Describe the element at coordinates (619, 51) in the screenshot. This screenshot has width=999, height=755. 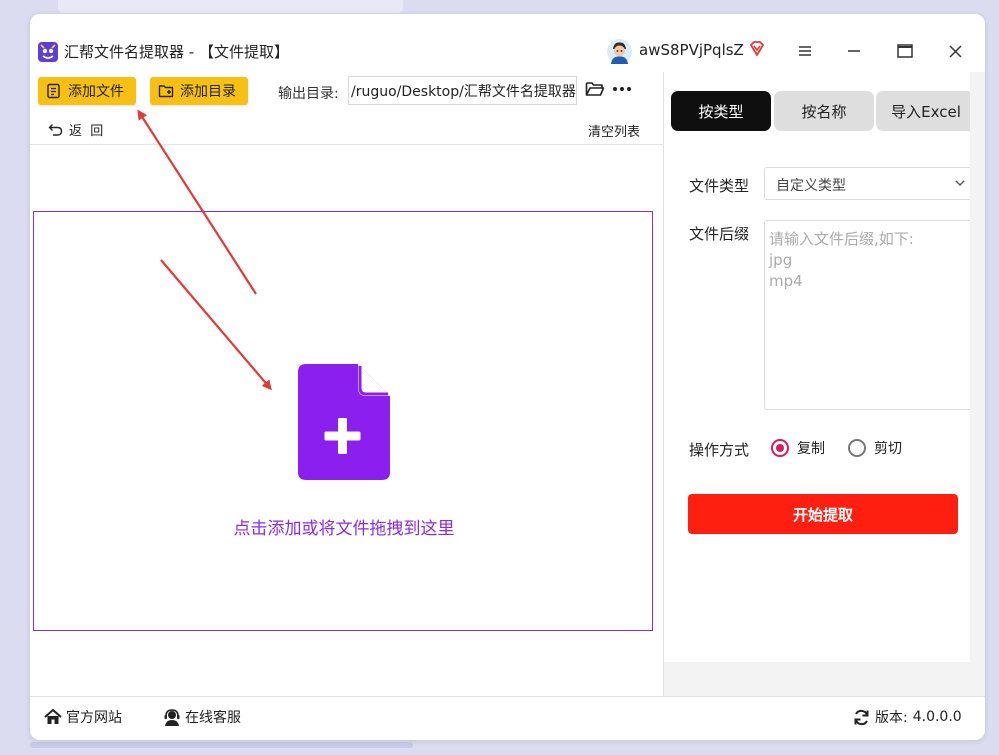
I see `user-avatar-icon` at that location.